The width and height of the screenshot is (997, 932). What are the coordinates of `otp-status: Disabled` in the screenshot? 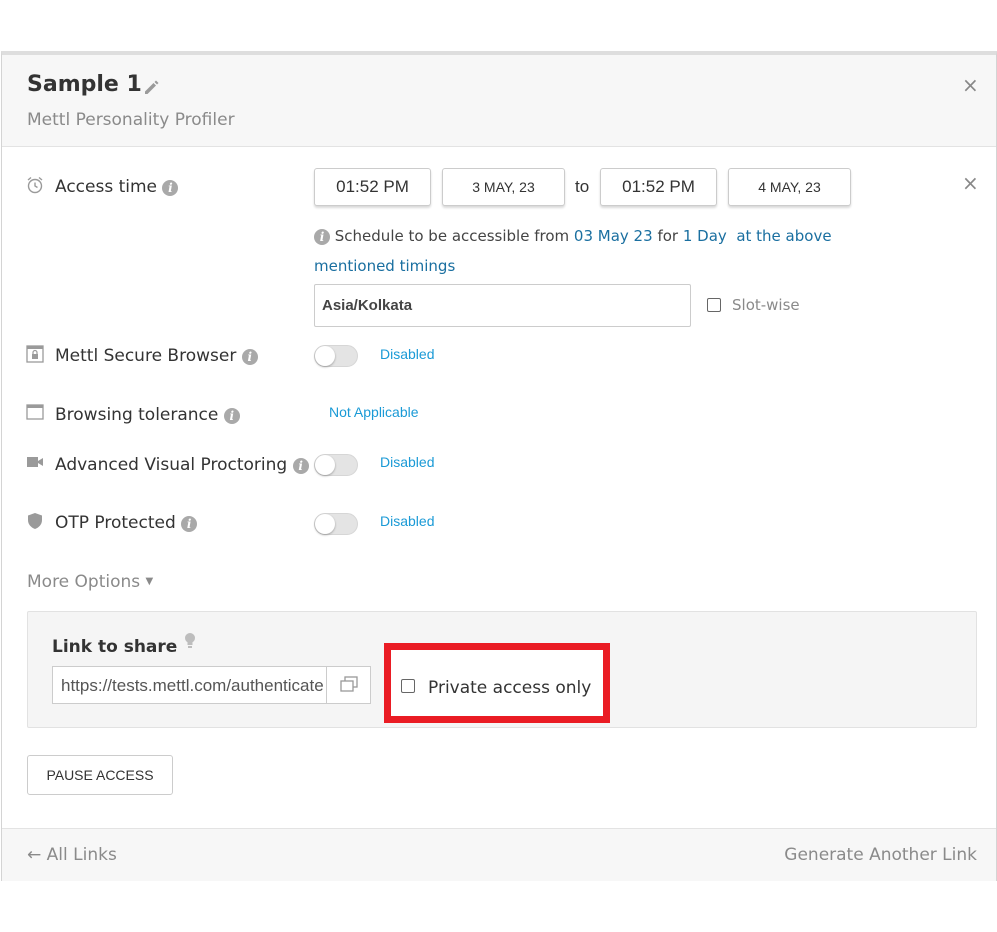 It's located at (407, 521).